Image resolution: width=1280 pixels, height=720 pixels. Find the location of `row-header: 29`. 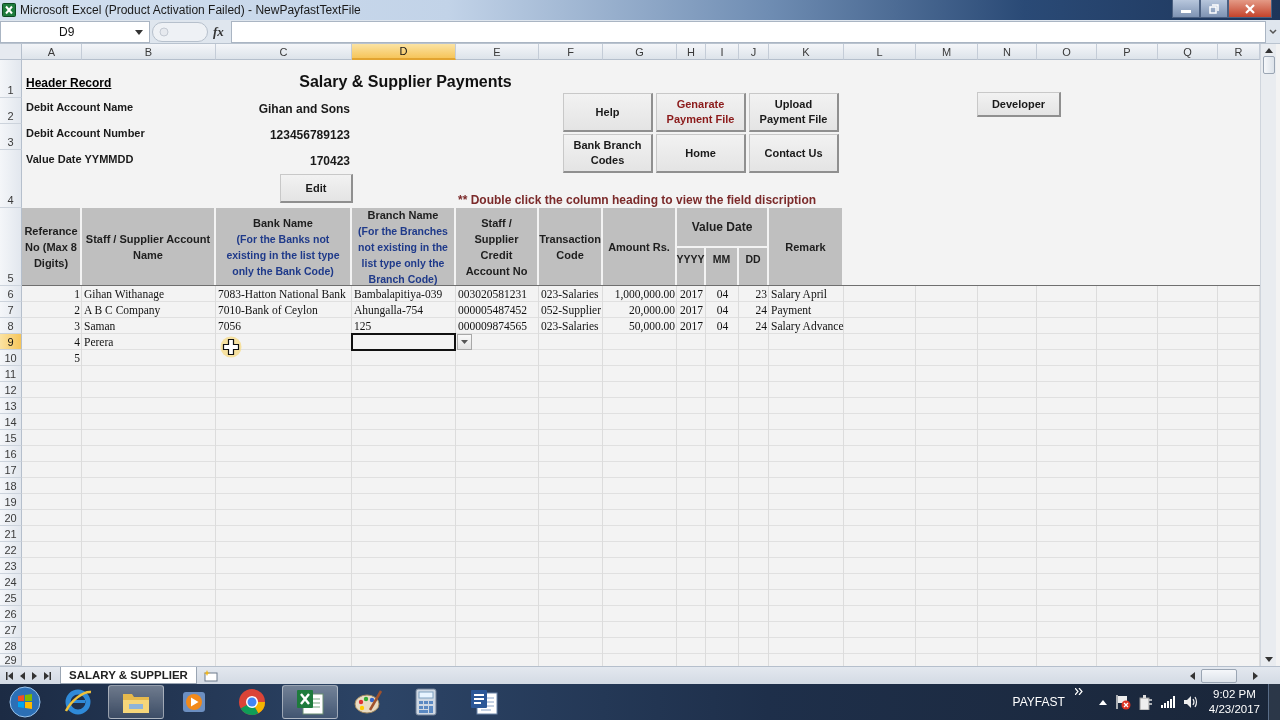

row-header: 29 is located at coordinates (11, 660).